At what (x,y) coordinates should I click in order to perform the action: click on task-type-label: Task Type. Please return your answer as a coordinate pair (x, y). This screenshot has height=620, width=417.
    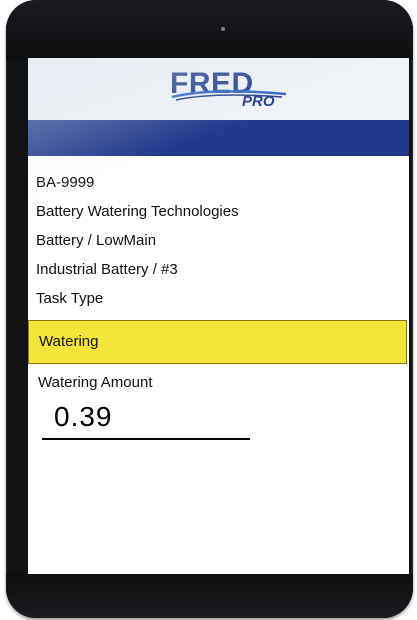
    Looking at the image, I should click on (70, 298).